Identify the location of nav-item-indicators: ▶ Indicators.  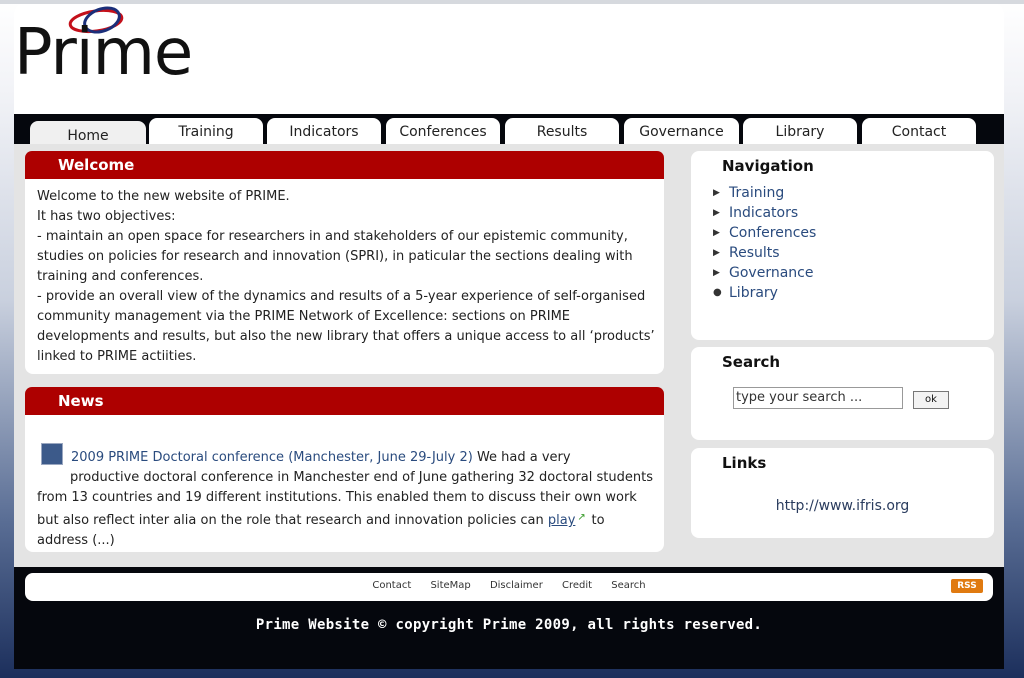
(764, 213).